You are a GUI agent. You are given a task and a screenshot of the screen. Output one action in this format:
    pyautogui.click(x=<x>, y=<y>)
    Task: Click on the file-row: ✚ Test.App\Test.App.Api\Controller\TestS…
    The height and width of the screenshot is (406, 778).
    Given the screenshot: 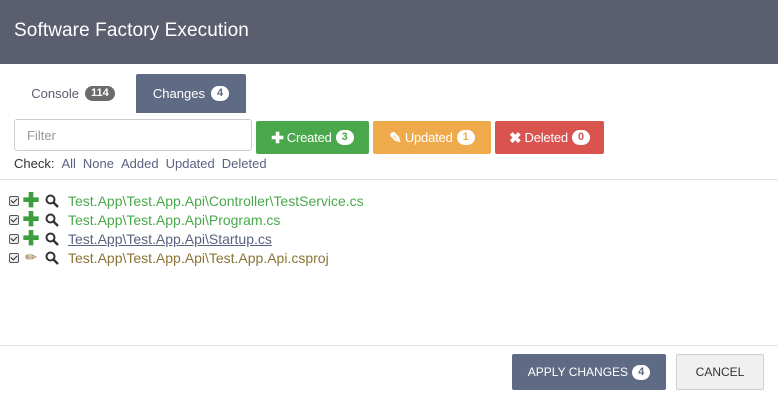 What is the action you would take?
    pyautogui.click(x=186, y=200)
    